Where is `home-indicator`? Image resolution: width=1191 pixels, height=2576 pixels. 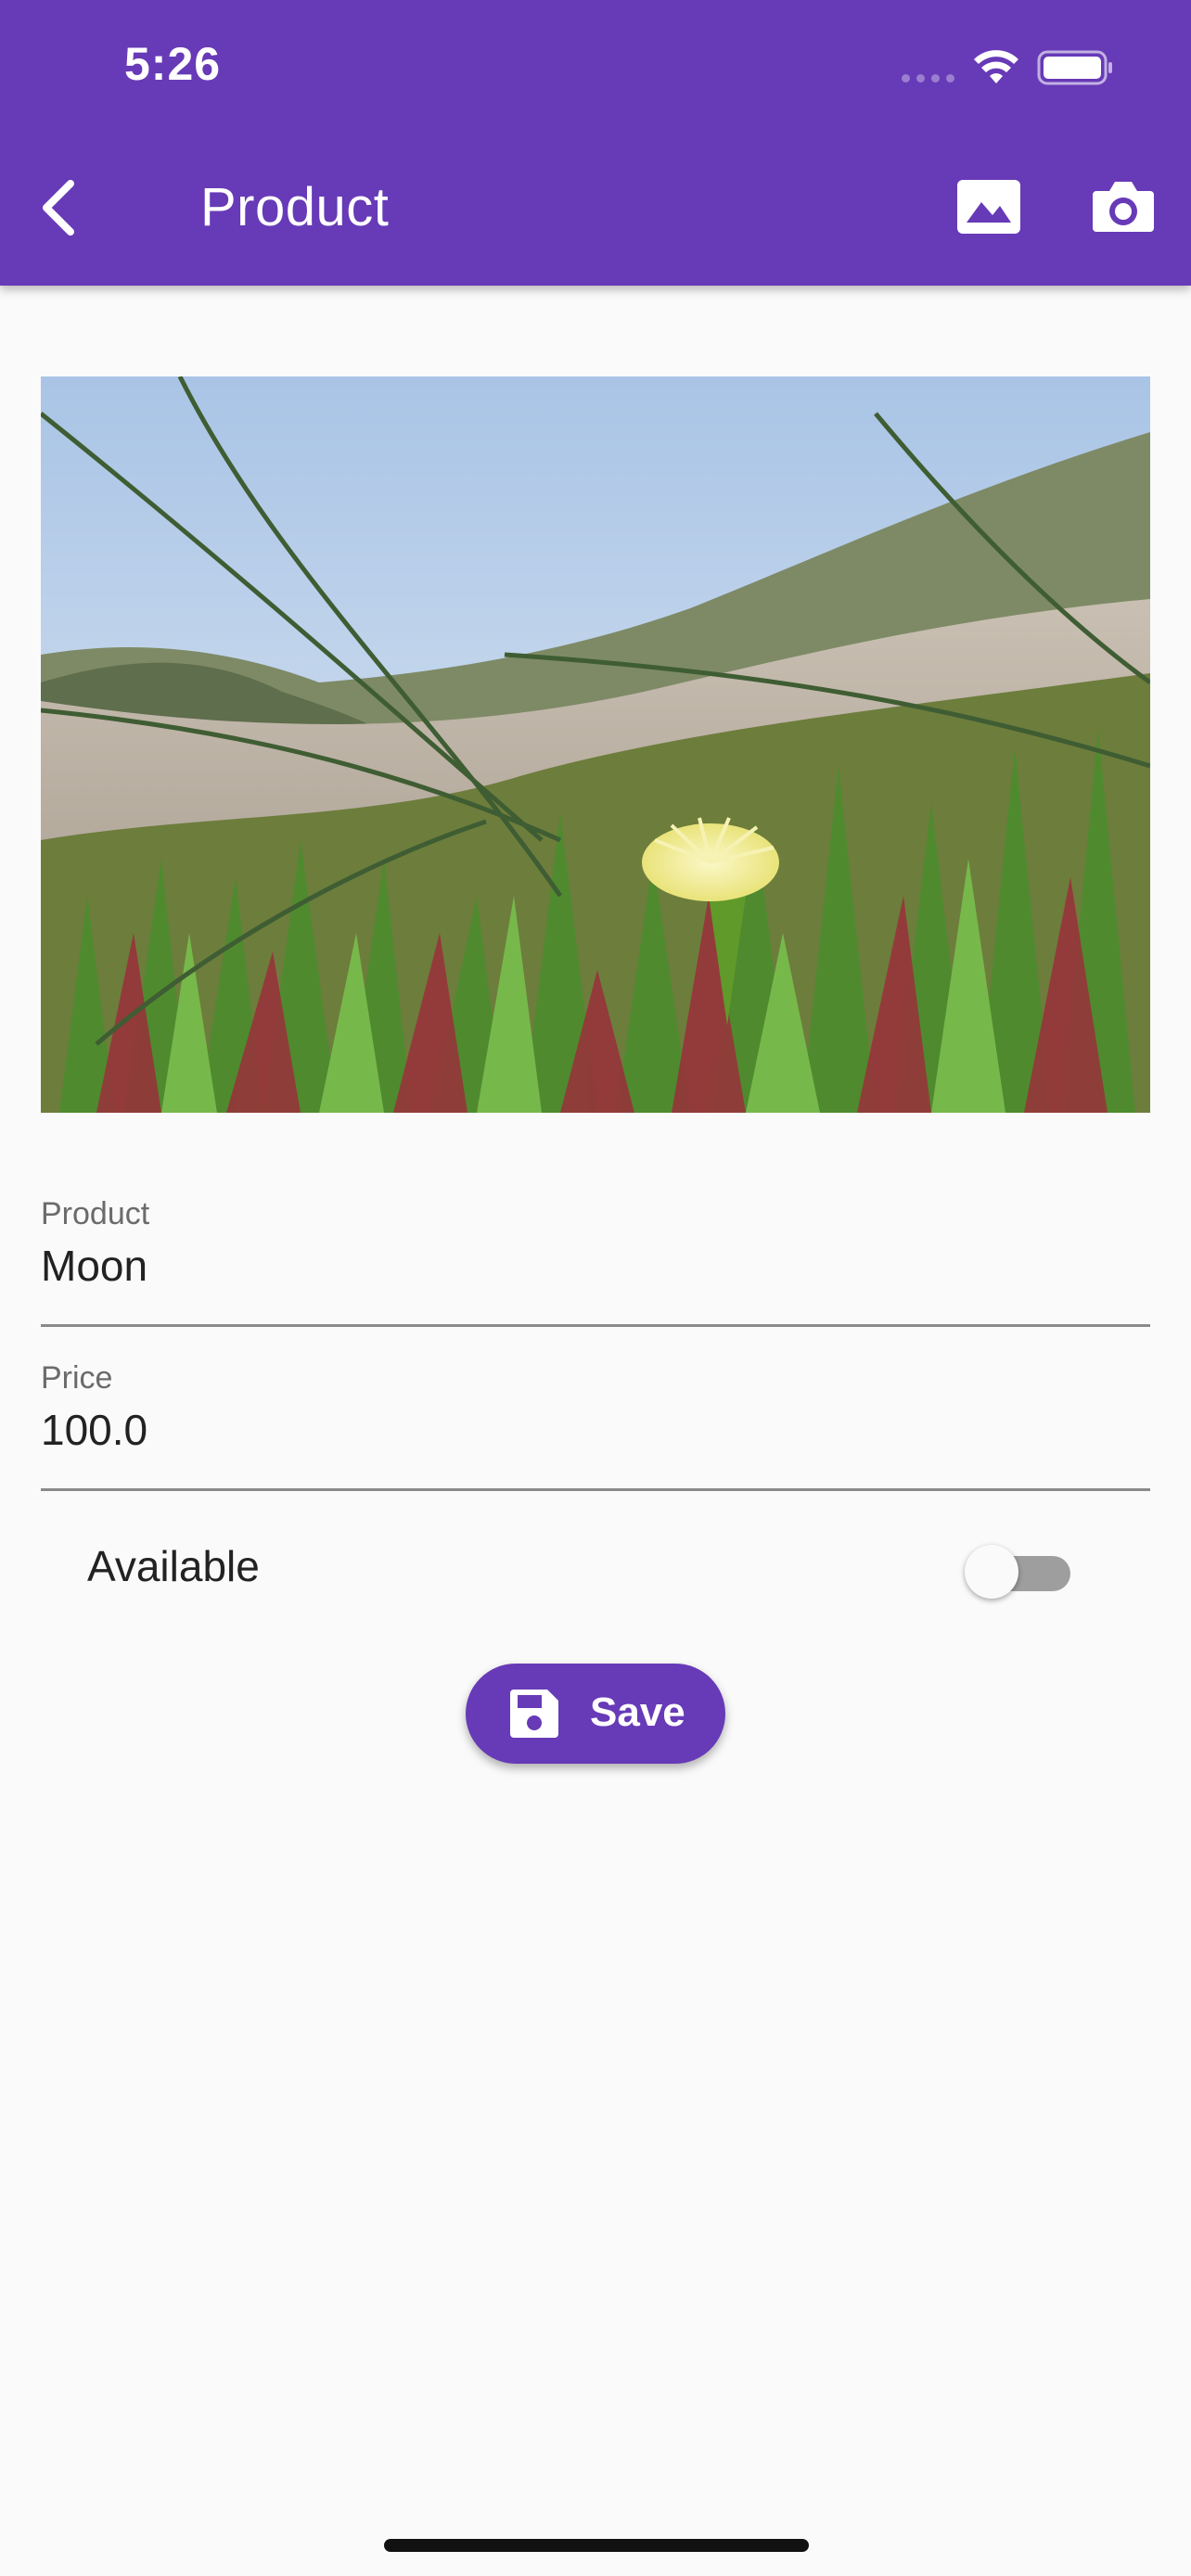 home-indicator is located at coordinates (597, 2545).